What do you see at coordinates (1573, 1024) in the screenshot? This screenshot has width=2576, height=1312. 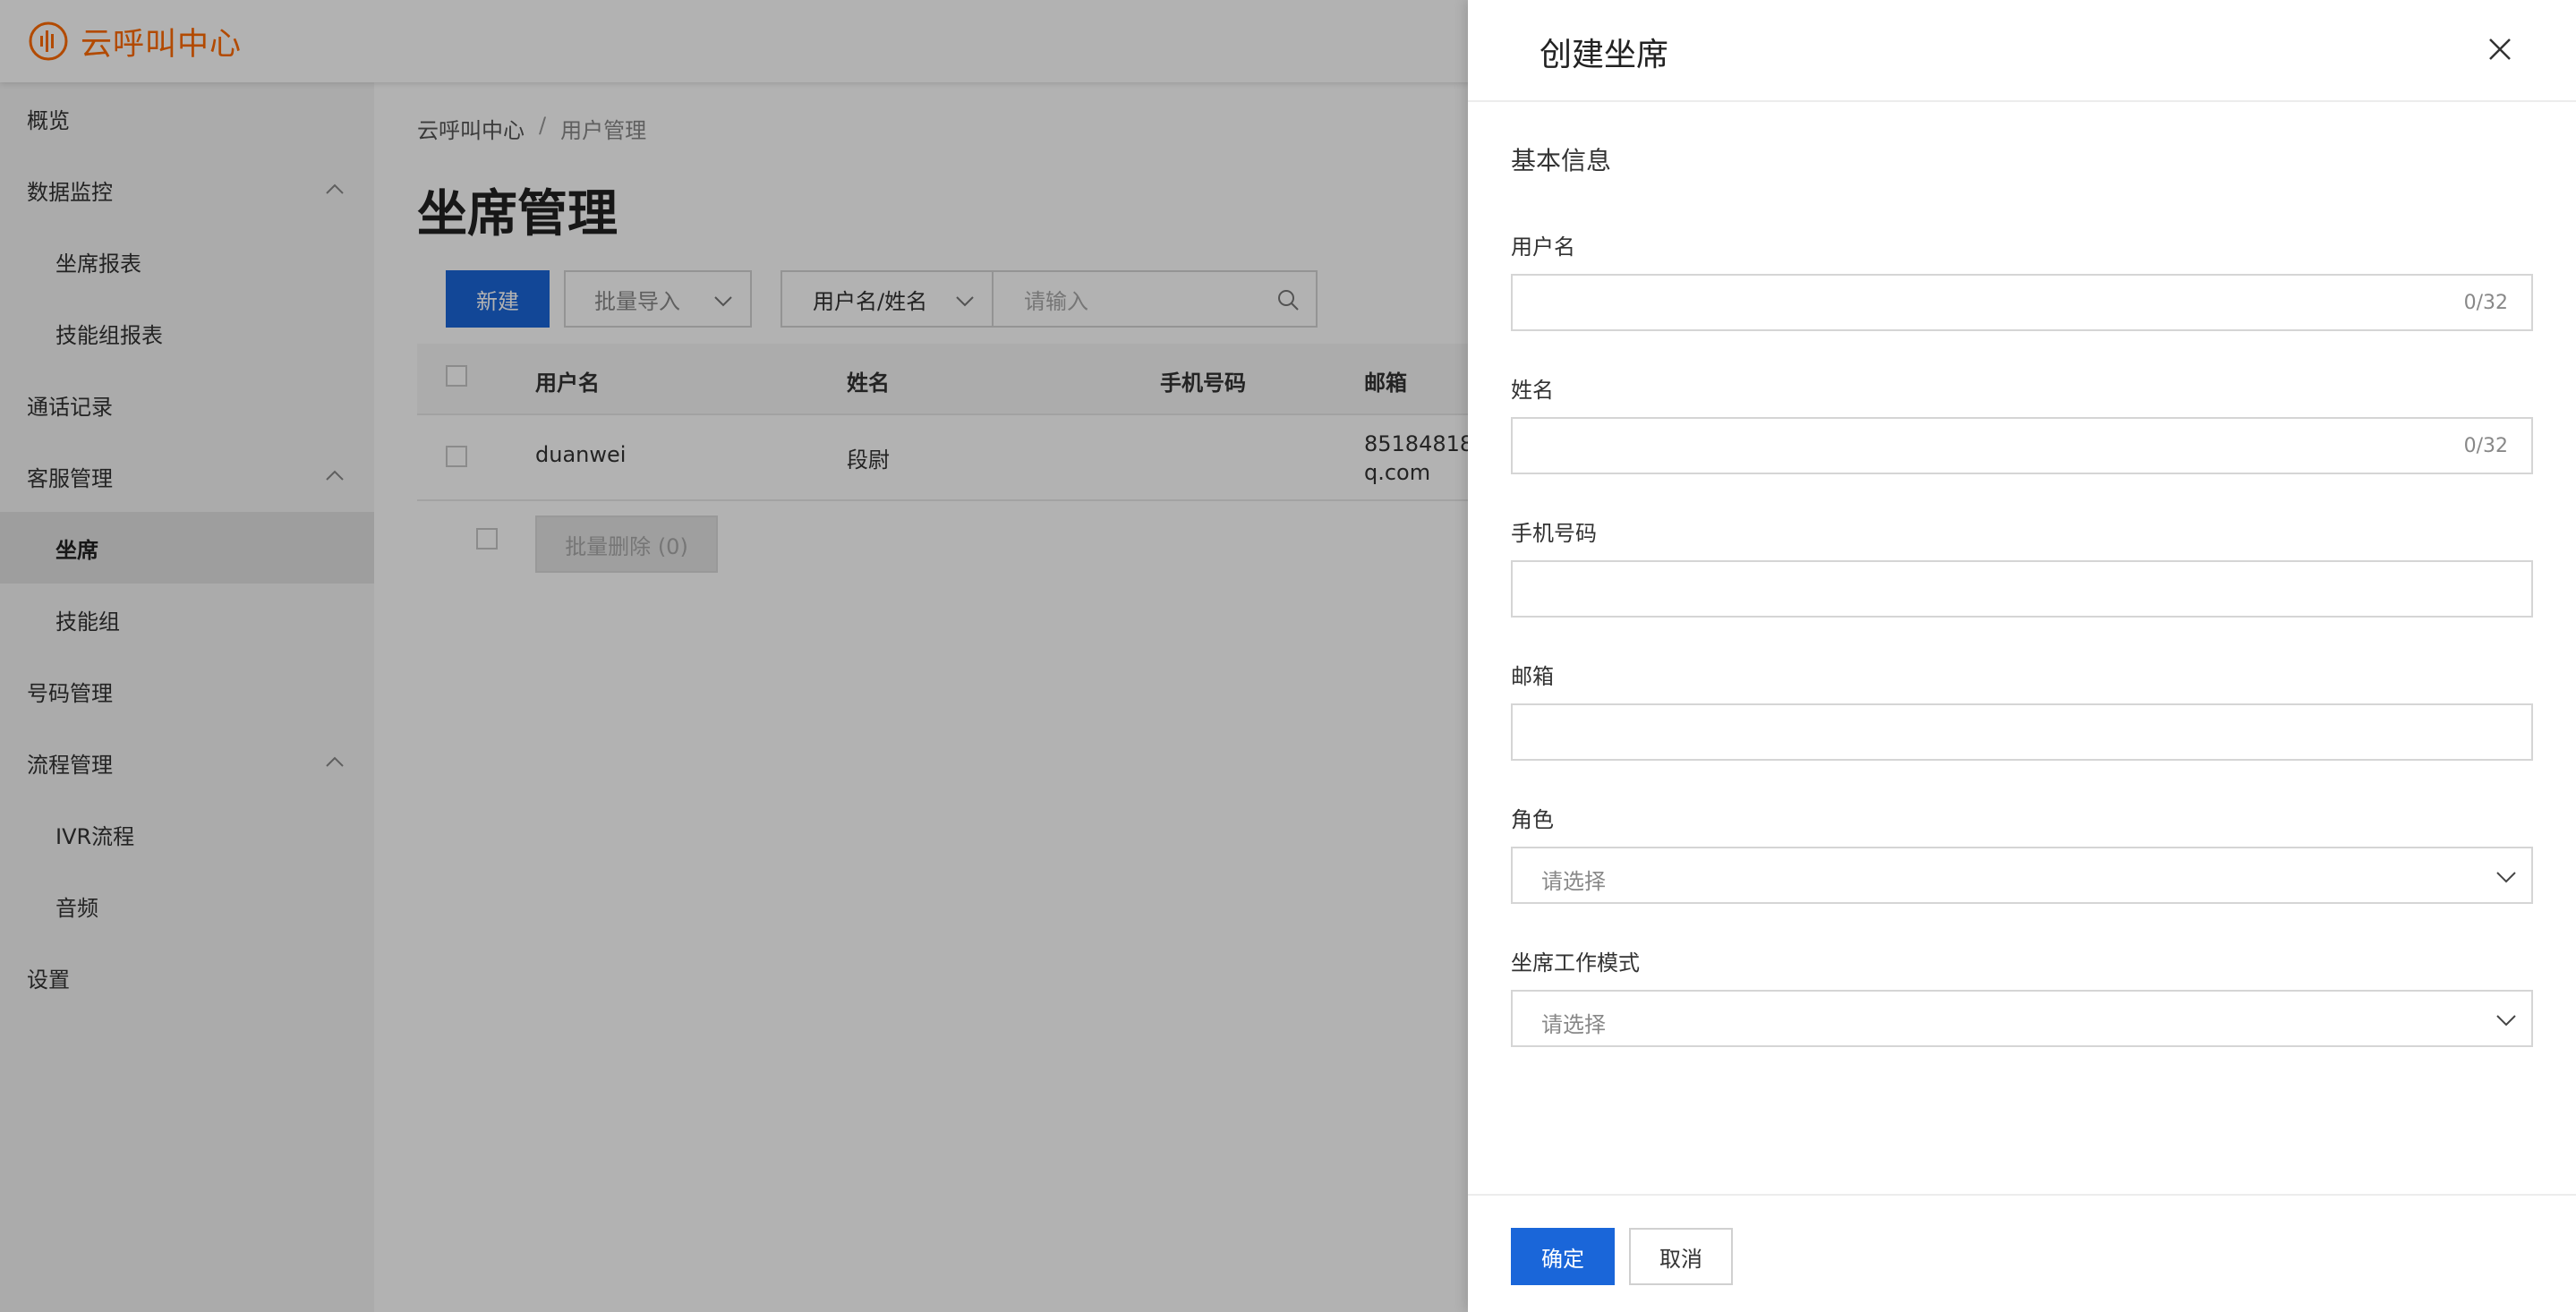 I see `work-mode-placeholder: 请选择` at bounding box center [1573, 1024].